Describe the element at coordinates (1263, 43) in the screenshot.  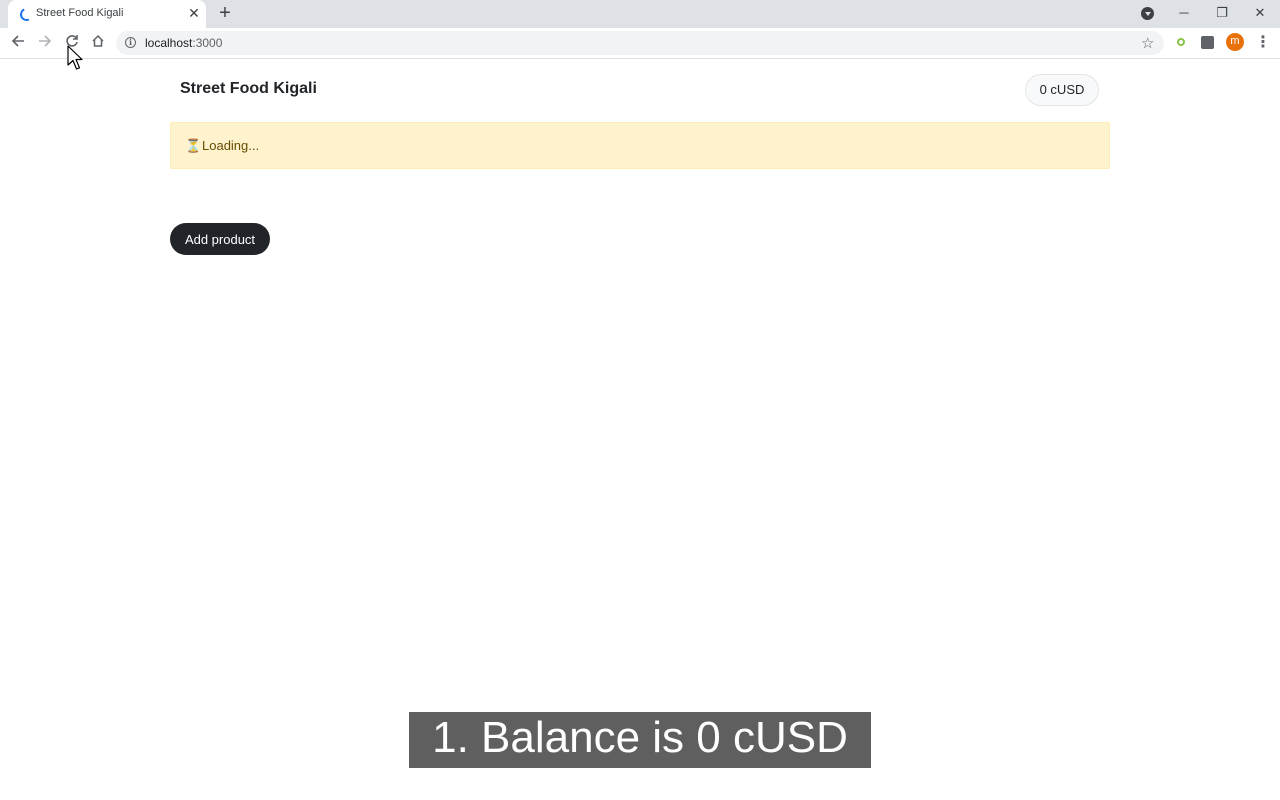
I see `menu-icon: ⋮` at that location.